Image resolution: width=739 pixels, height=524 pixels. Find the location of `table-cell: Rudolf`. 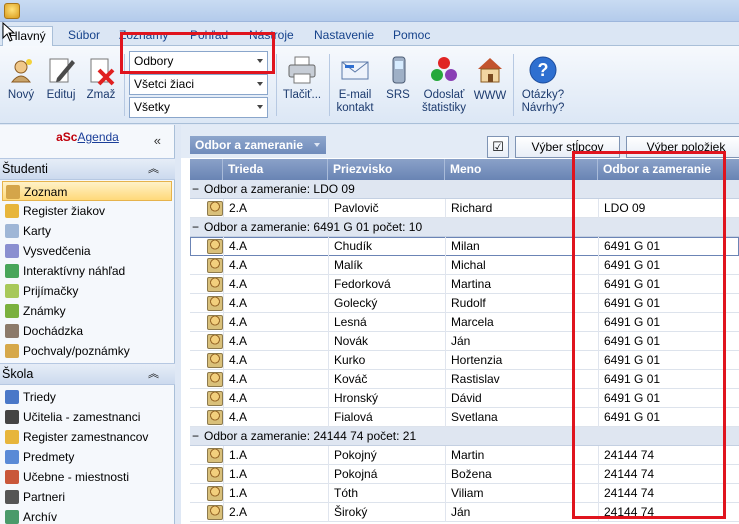

table-cell: Rudolf is located at coordinates (465, 303).